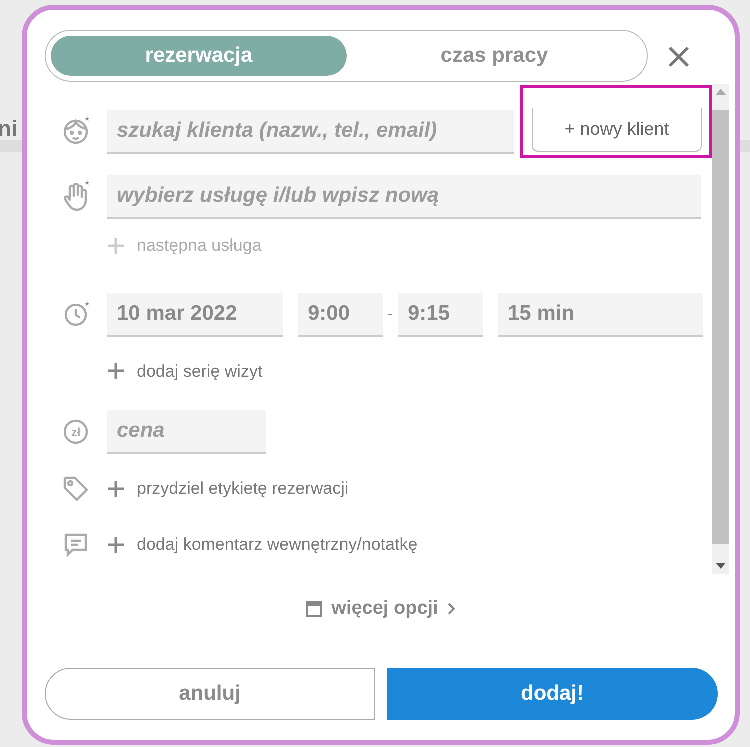 The width and height of the screenshot is (750, 747). I want to click on client-search-field: szukaj klienta (nazw., tel., email), so click(310, 132).